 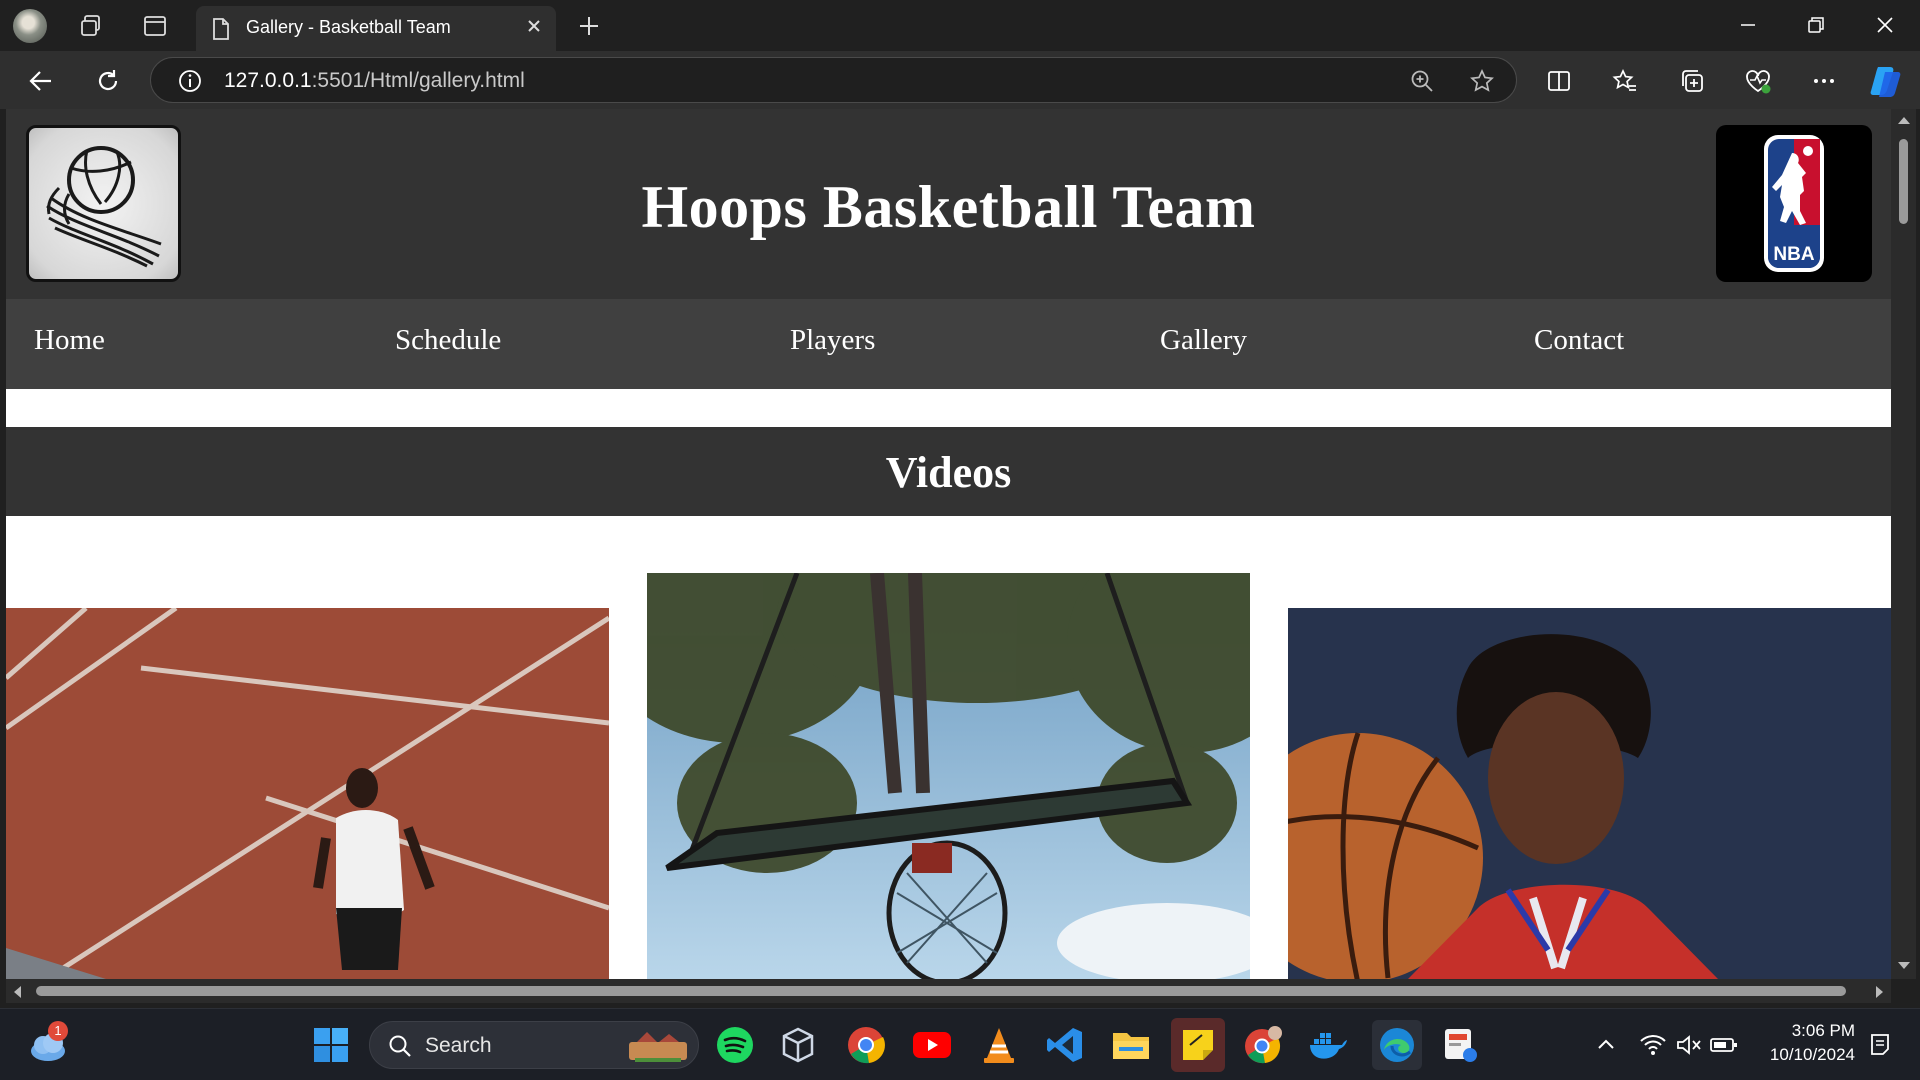 What do you see at coordinates (108, 81) in the screenshot?
I see `refresh-icon` at bounding box center [108, 81].